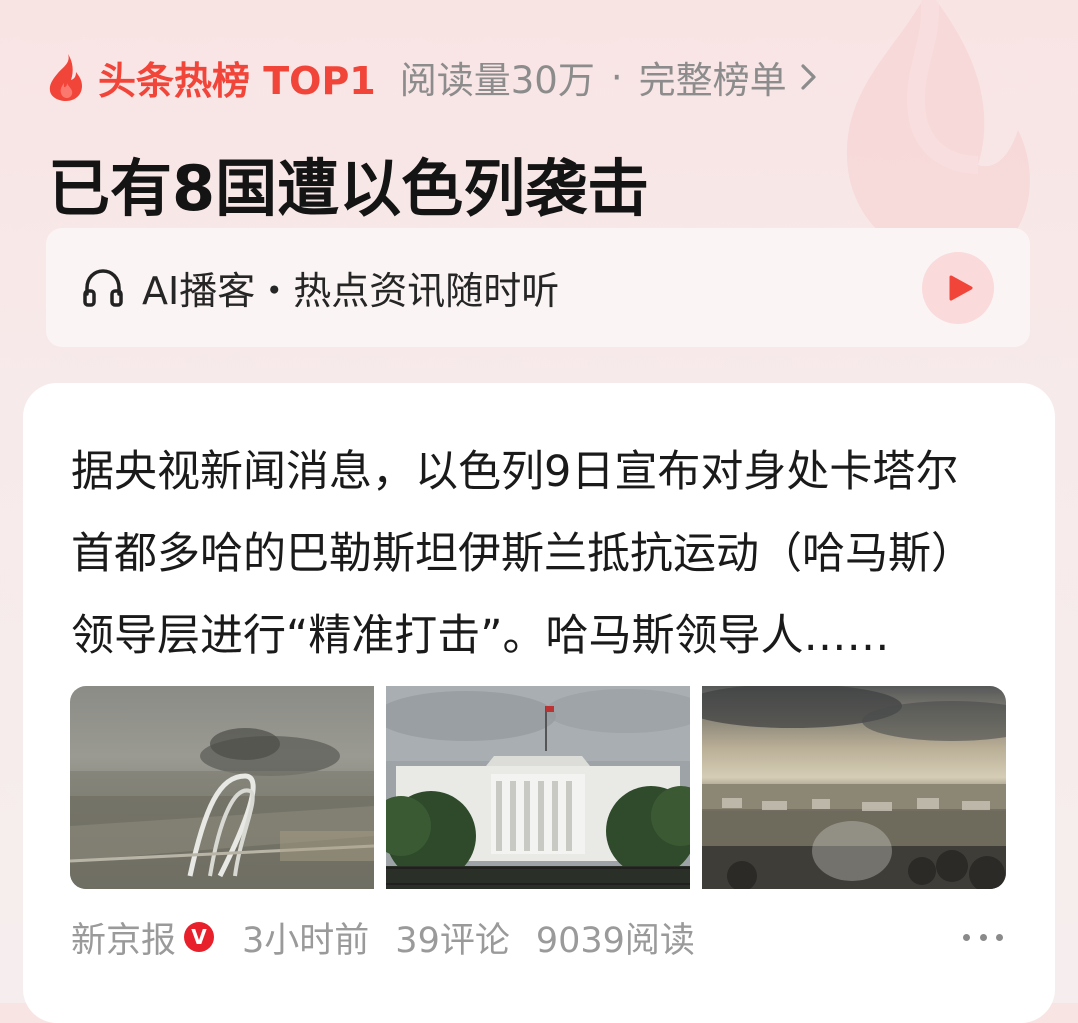 This screenshot has height=1023, width=1078. Describe the element at coordinates (452, 940) in the screenshot. I see `comment-count: 39评论` at that location.